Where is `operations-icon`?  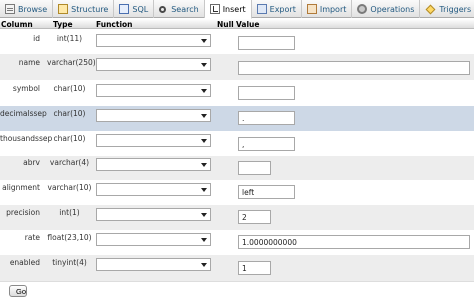
operations-icon is located at coordinates (362, 9).